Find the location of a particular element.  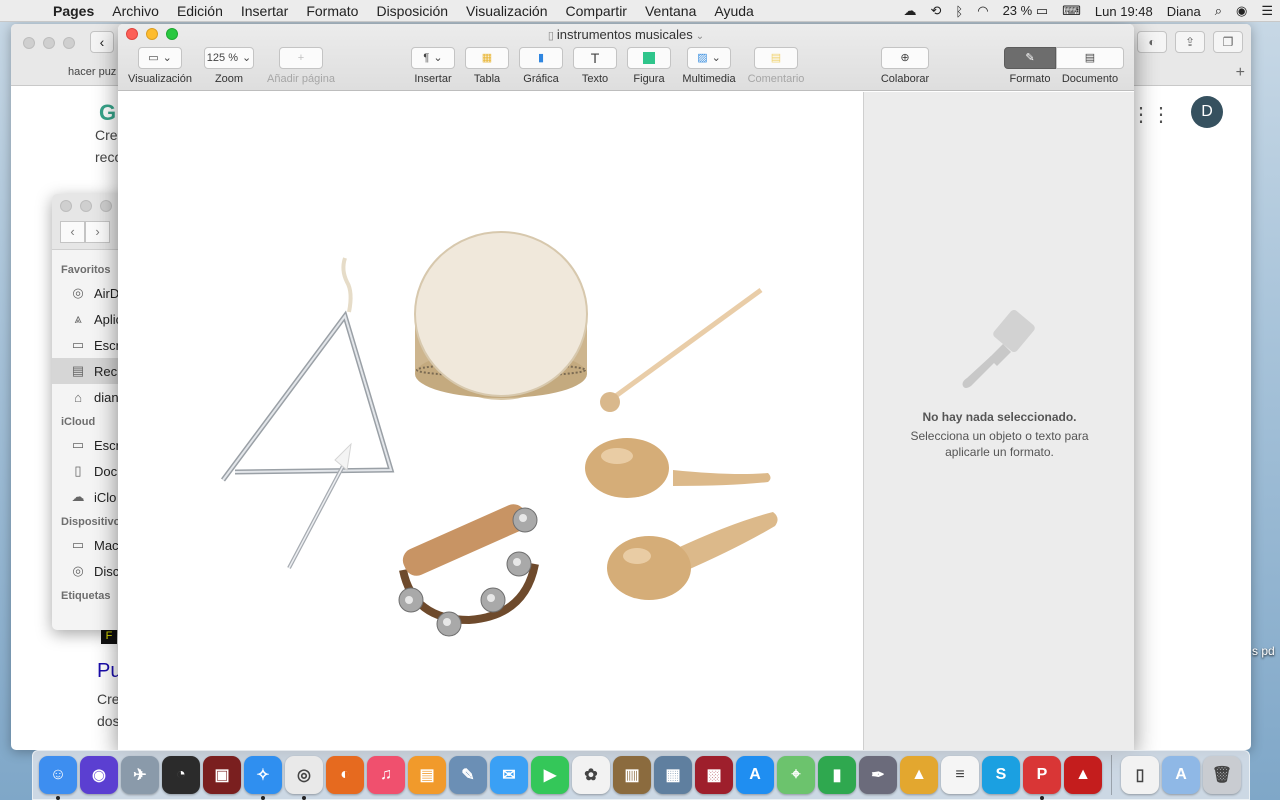

collaborate-button-group: ⊕ Colaborar is located at coordinates (905, 66).